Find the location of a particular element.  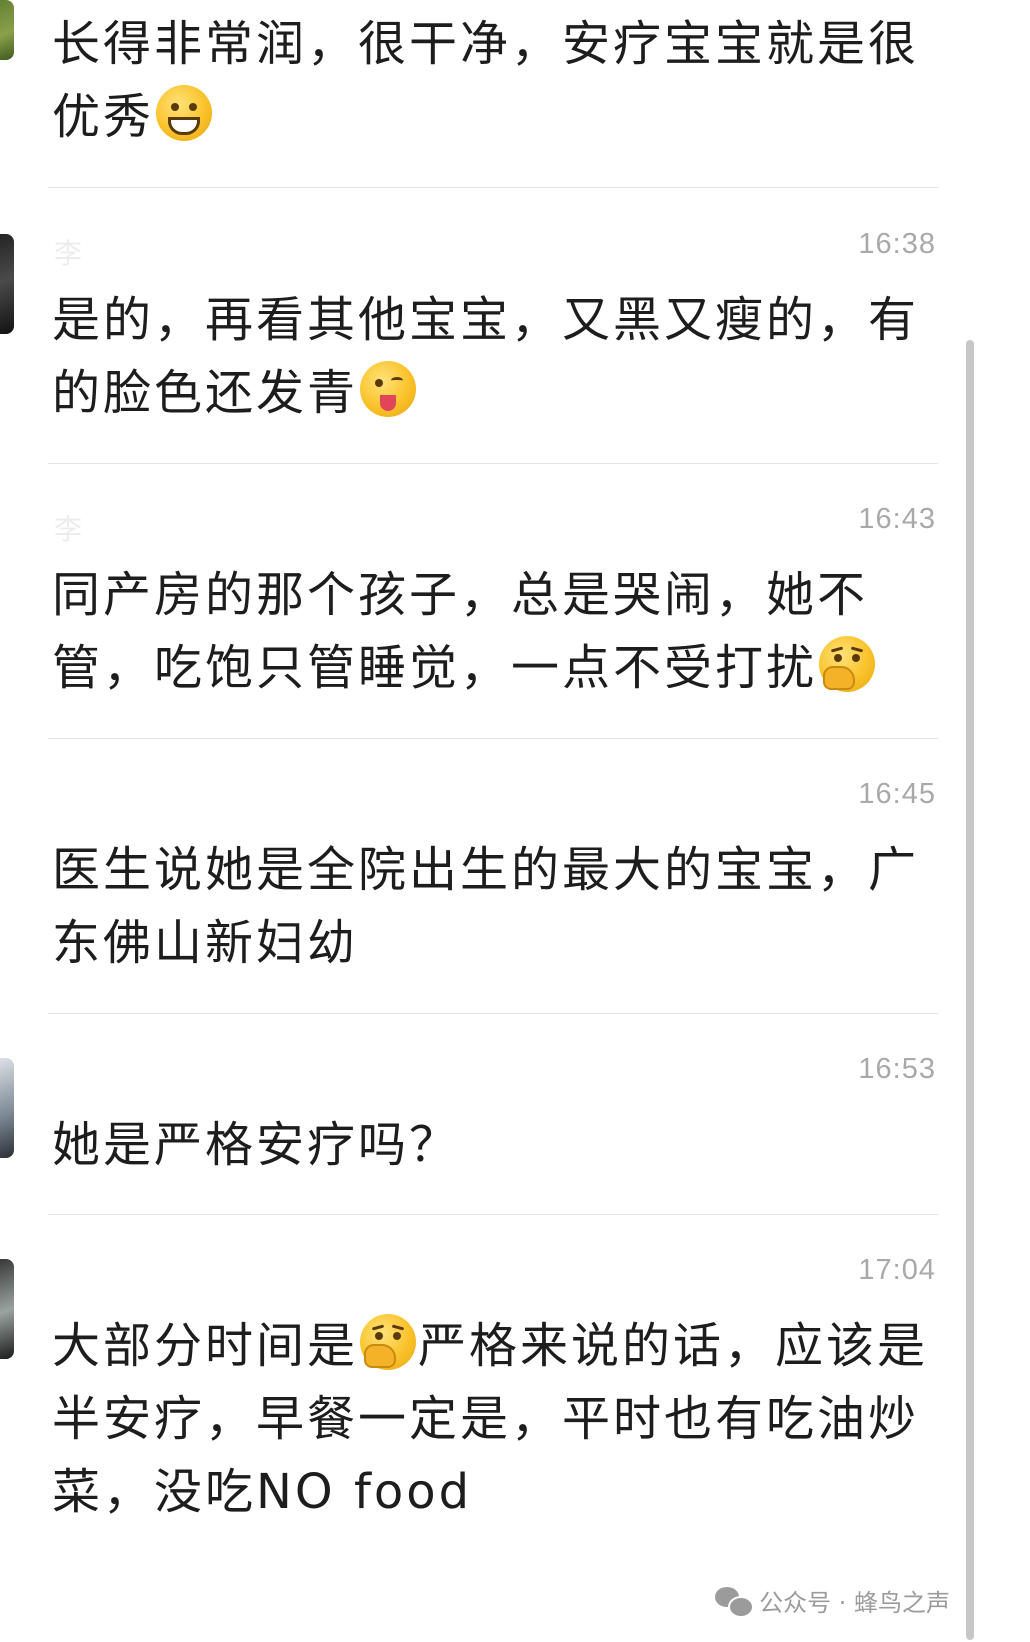

message-time: 16:38 is located at coordinates (897, 244).